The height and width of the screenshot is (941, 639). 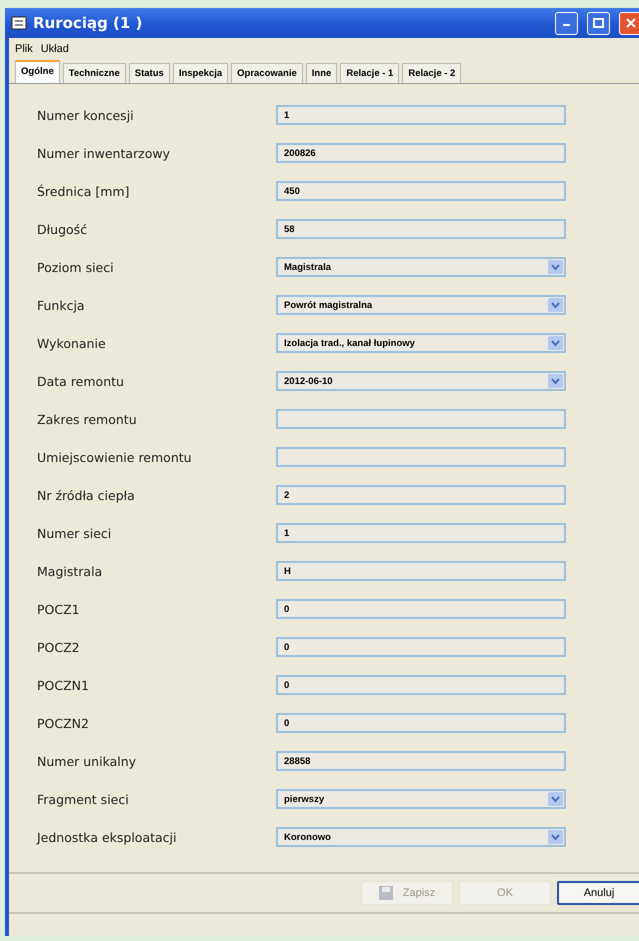 I want to click on dialog-button: Anuluj, so click(x=598, y=893).